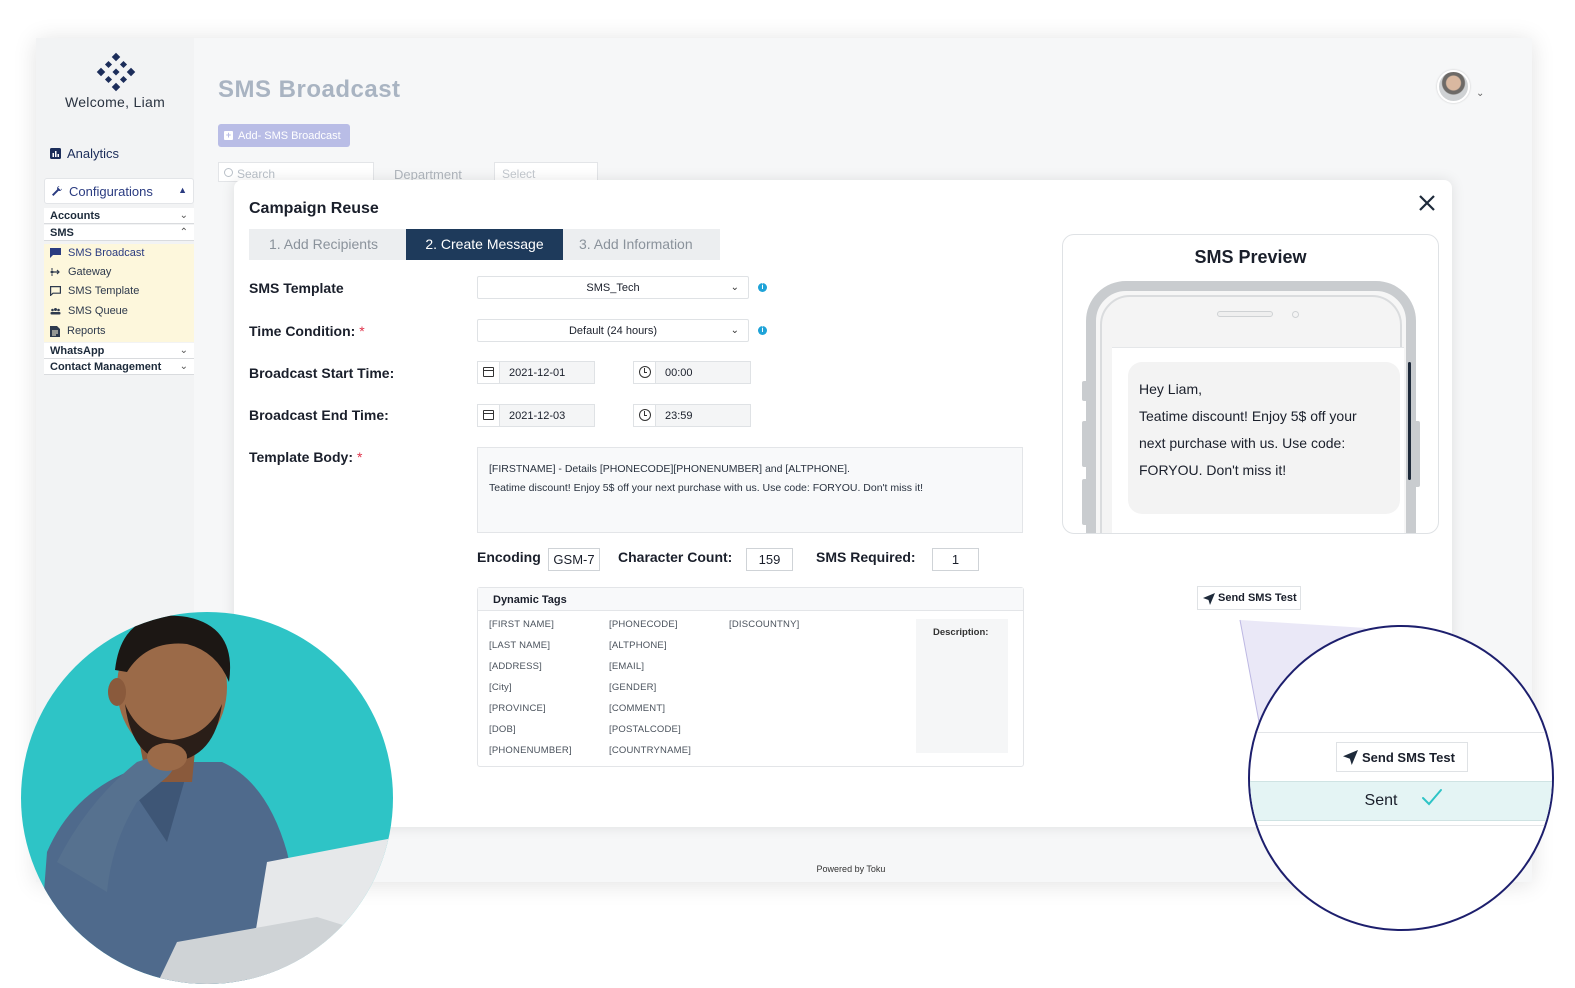 The image size is (1575, 988). What do you see at coordinates (1401, 801) in the screenshot?
I see `sent-status: Sent` at bounding box center [1401, 801].